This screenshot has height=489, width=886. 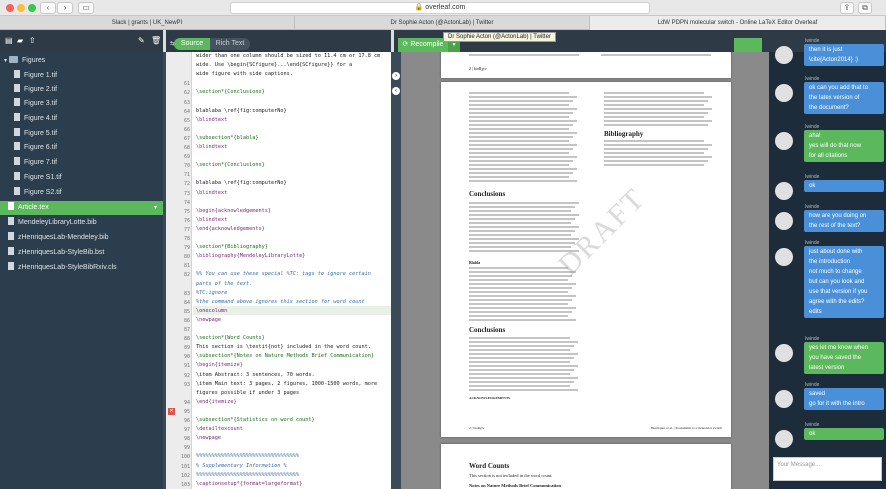 What do you see at coordinates (186, 320) in the screenshot?
I see `line-number: 86` at bounding box center [186, 320].